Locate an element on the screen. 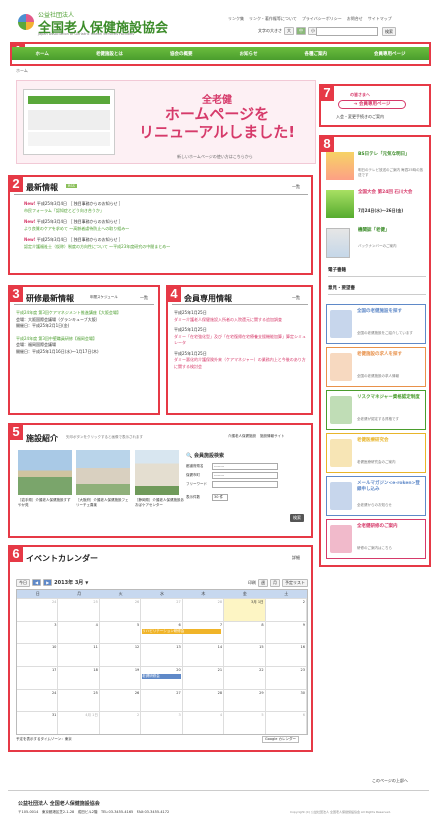 This screenshot has width=435, height=838. calendar-event: リハビリテーション研修会 is located at coordinates (182, 631).